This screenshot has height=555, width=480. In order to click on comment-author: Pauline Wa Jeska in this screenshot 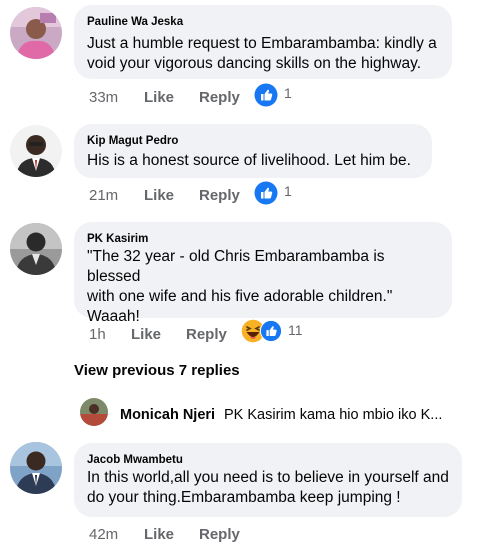, I will do `click(135, 22)`.